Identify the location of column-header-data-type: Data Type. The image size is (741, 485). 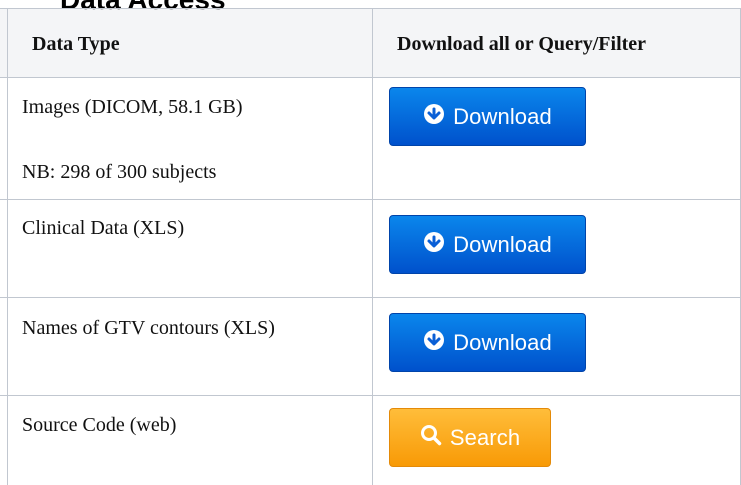
(76, 44).